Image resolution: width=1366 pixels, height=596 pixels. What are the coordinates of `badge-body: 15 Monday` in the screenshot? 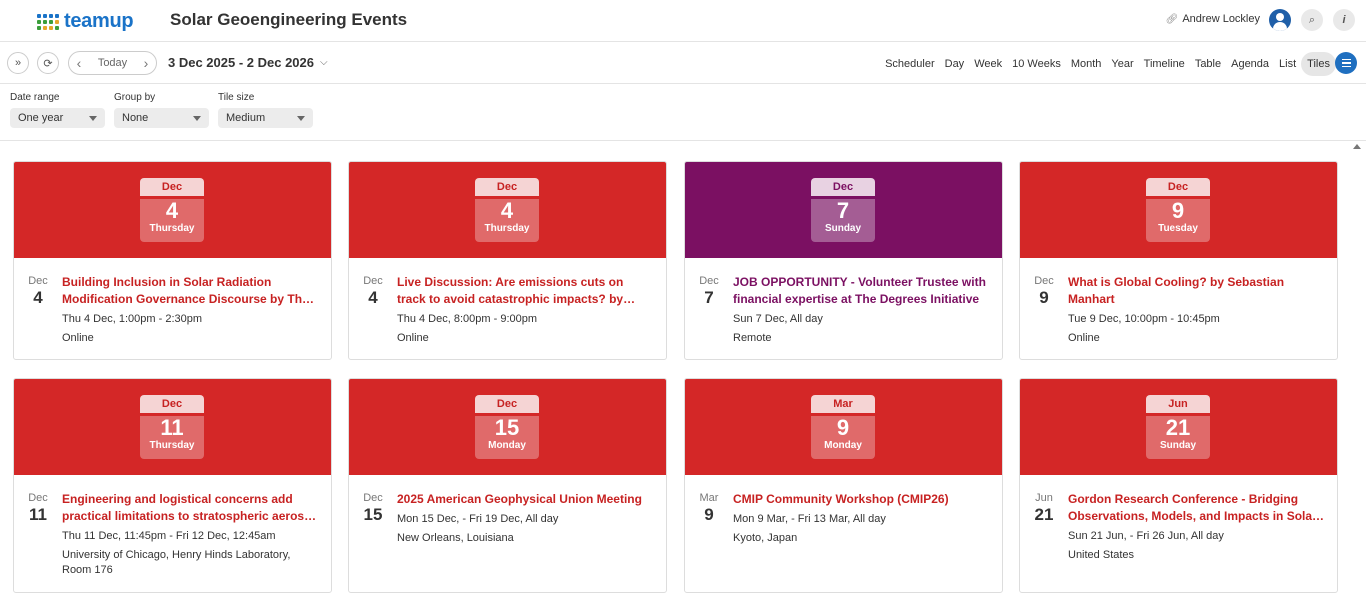 It's located at (507, 437).